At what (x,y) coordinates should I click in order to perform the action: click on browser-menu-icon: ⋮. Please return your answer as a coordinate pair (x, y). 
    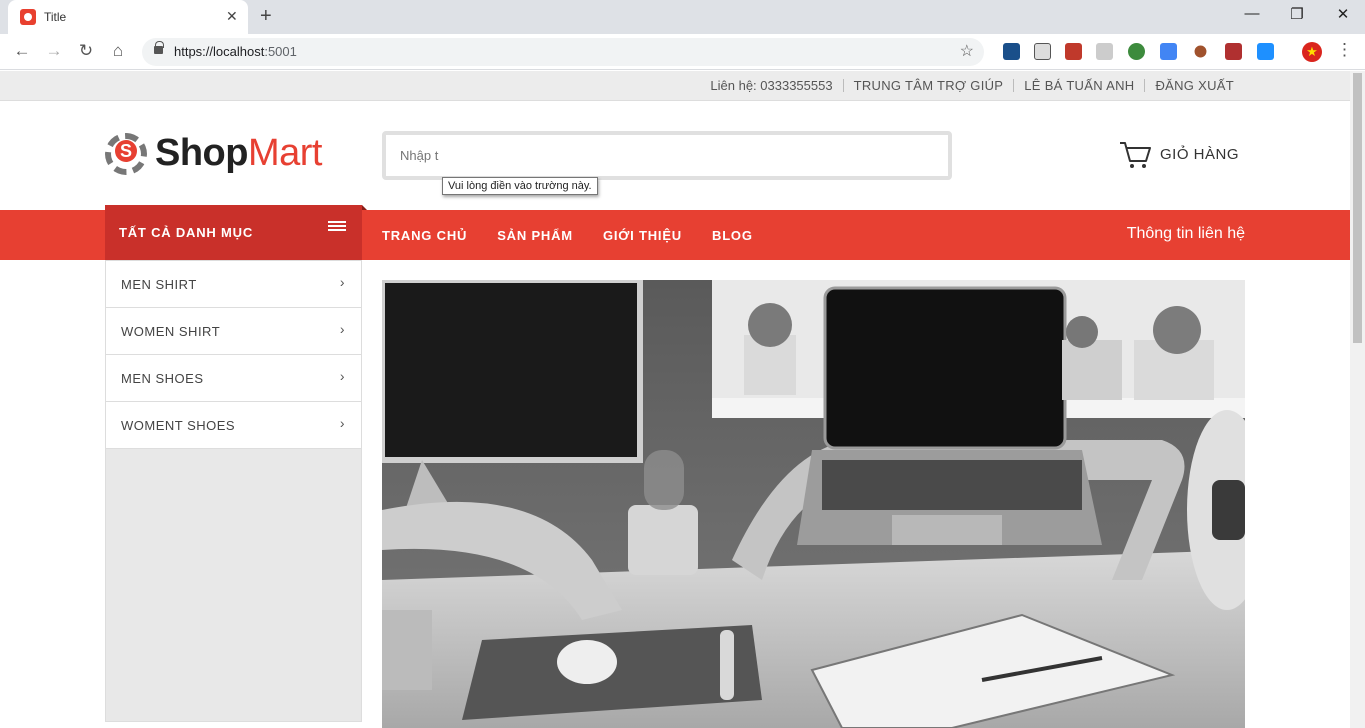
    Looking at the image, I should click on (1344, 50).